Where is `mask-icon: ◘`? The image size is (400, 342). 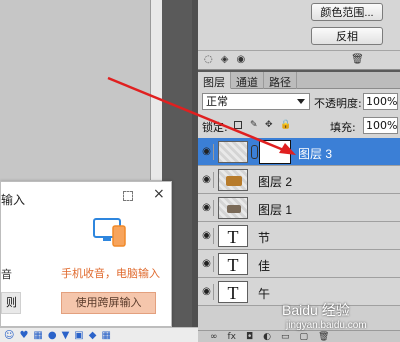
mask-icon: ◘ is located at coordinates (249, 337).